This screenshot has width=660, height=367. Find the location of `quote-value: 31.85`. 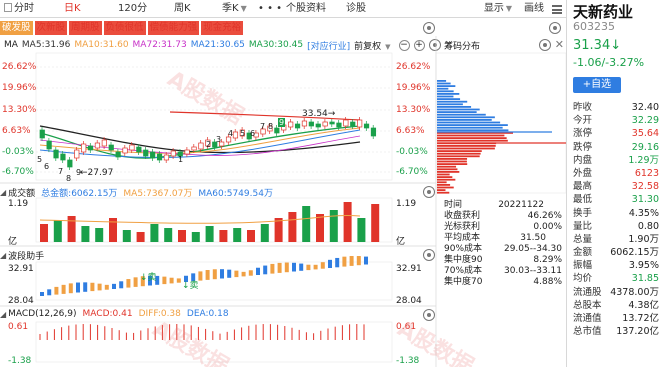

quote-value: 31.85 is located at coordinates (645, 279).